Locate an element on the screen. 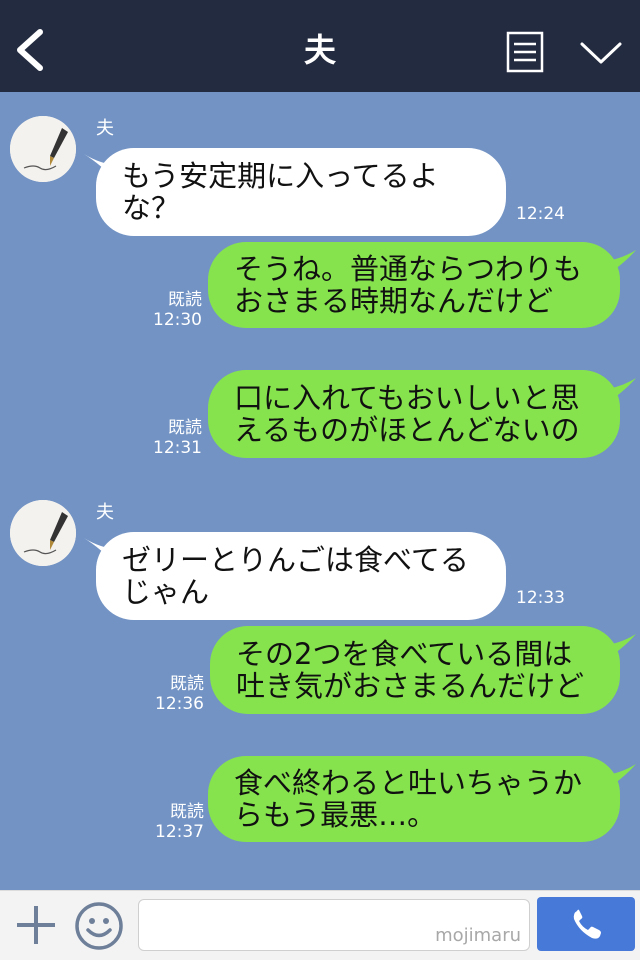  smiley-icon is located at coordinates (99, 926).